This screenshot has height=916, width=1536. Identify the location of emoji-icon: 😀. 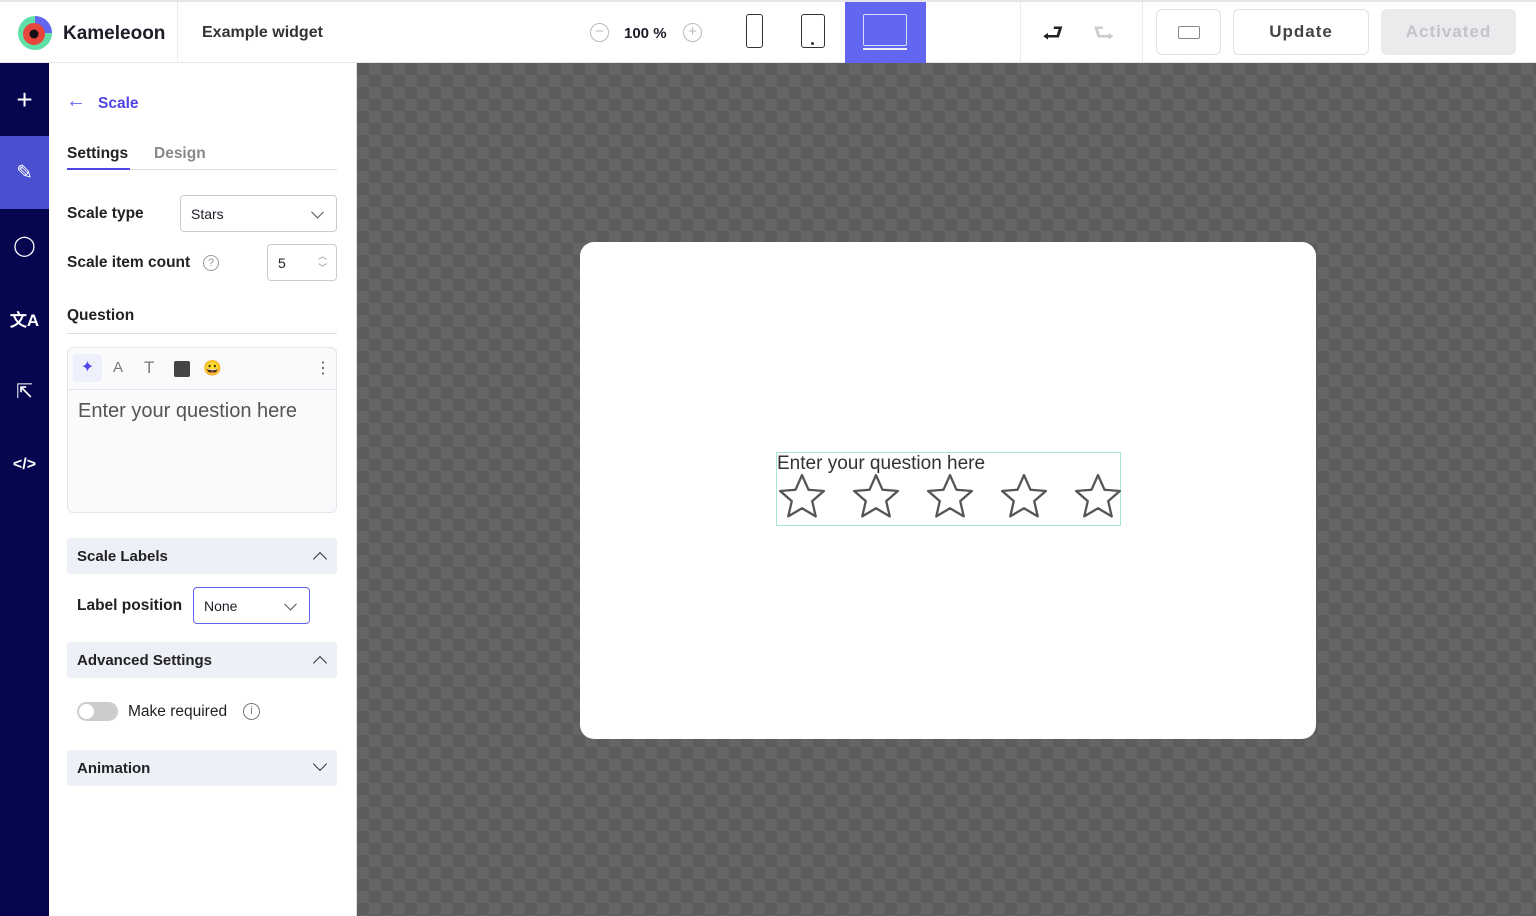
(212, 368).